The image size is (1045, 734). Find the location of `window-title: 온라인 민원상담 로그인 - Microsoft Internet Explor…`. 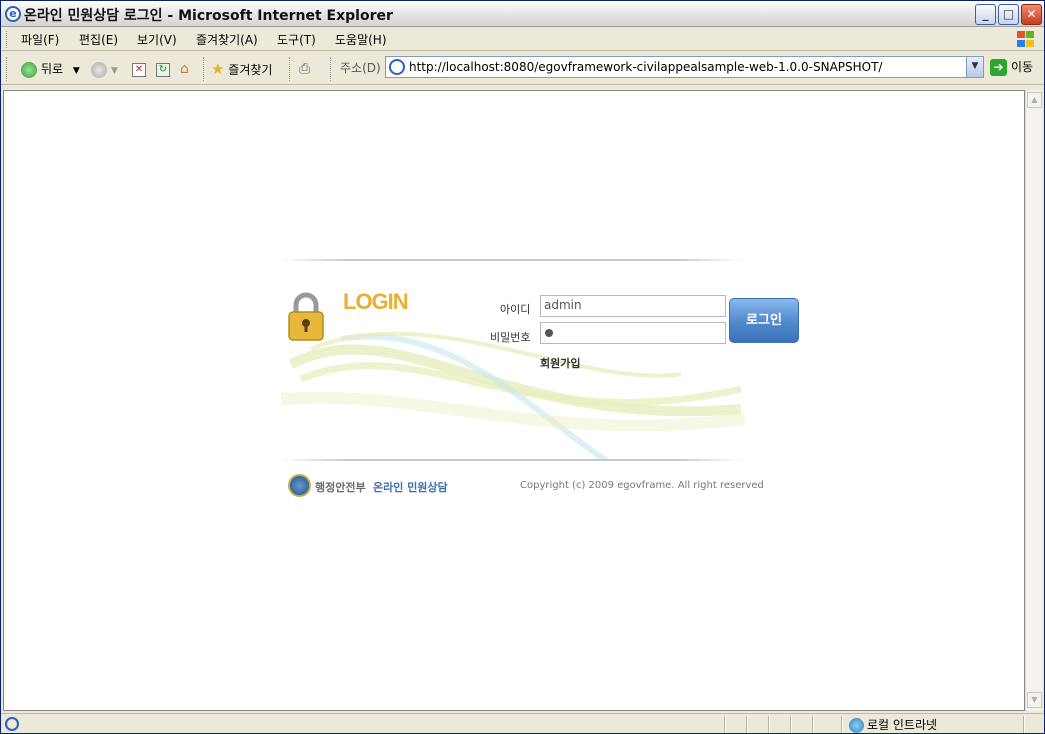

window-title: 온라인 민원상담 로그인 - Microsoft Internet Explor… is located at coordinates (208, 16).